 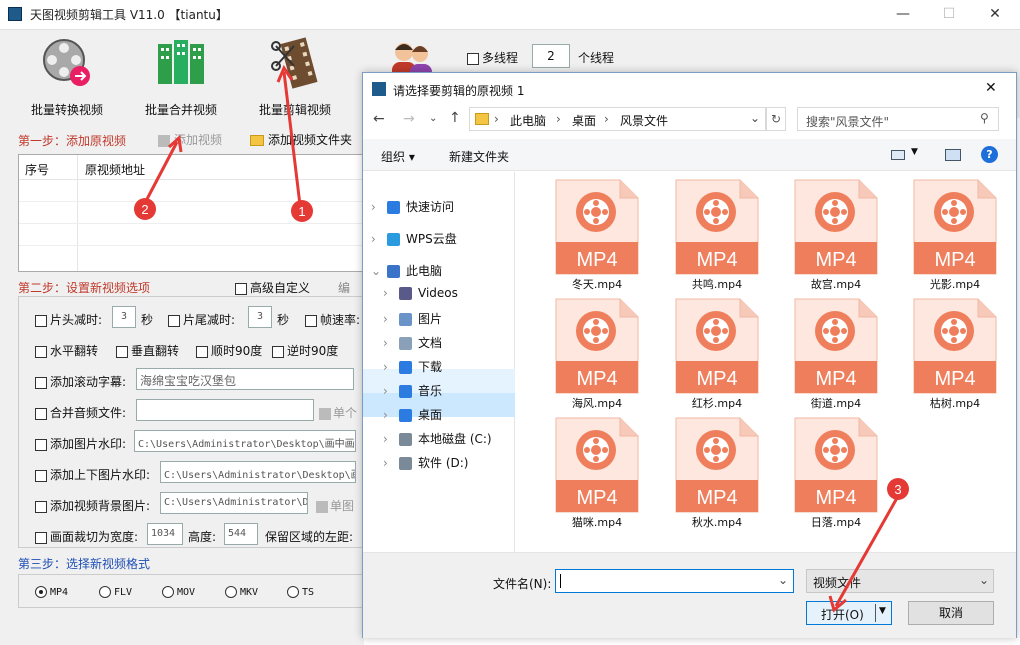 I want to click on annotation-3: 3, so click(x=897, y=489).